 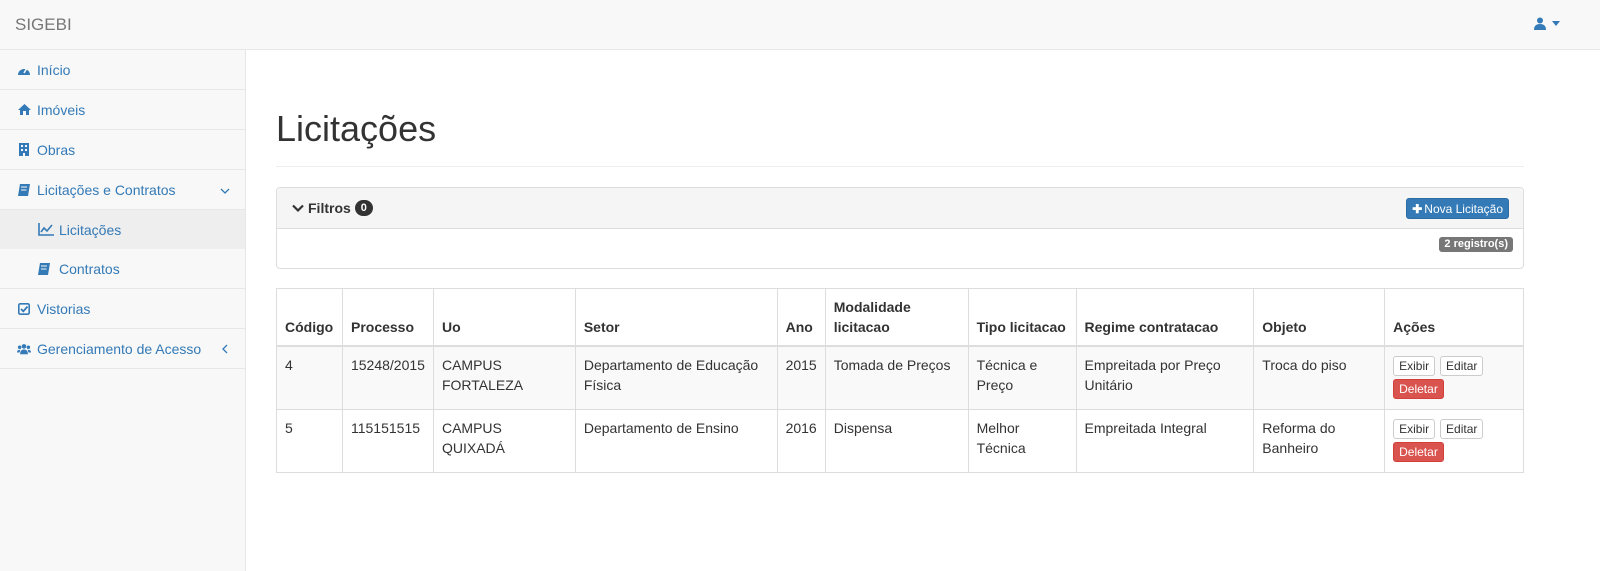 What do you see at coordinates (43, 25) in the screenshot?
I see `brand-logo: SIGEBI` at bounding box center [43, 25].